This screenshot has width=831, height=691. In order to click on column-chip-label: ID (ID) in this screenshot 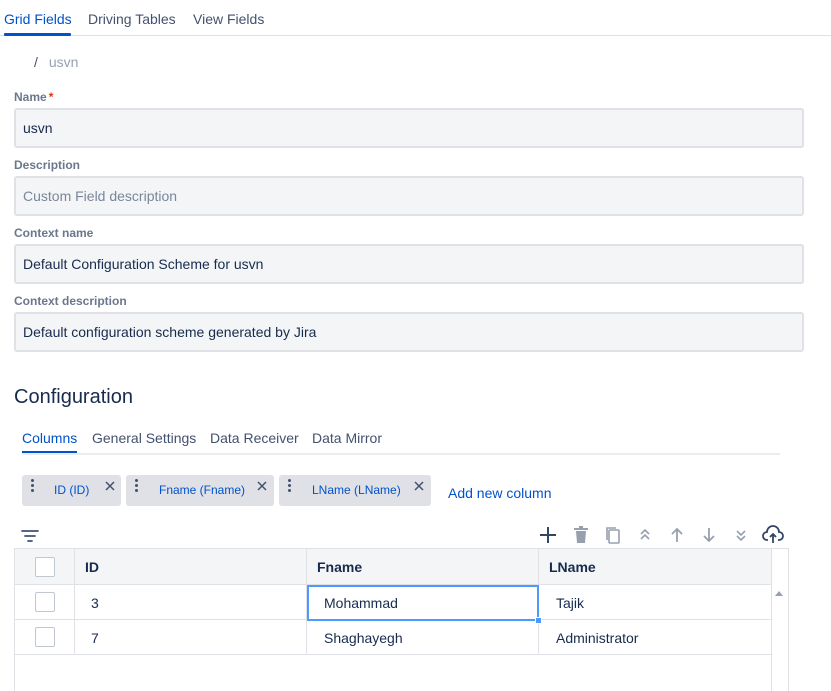, I will do `click(71, 490)`.